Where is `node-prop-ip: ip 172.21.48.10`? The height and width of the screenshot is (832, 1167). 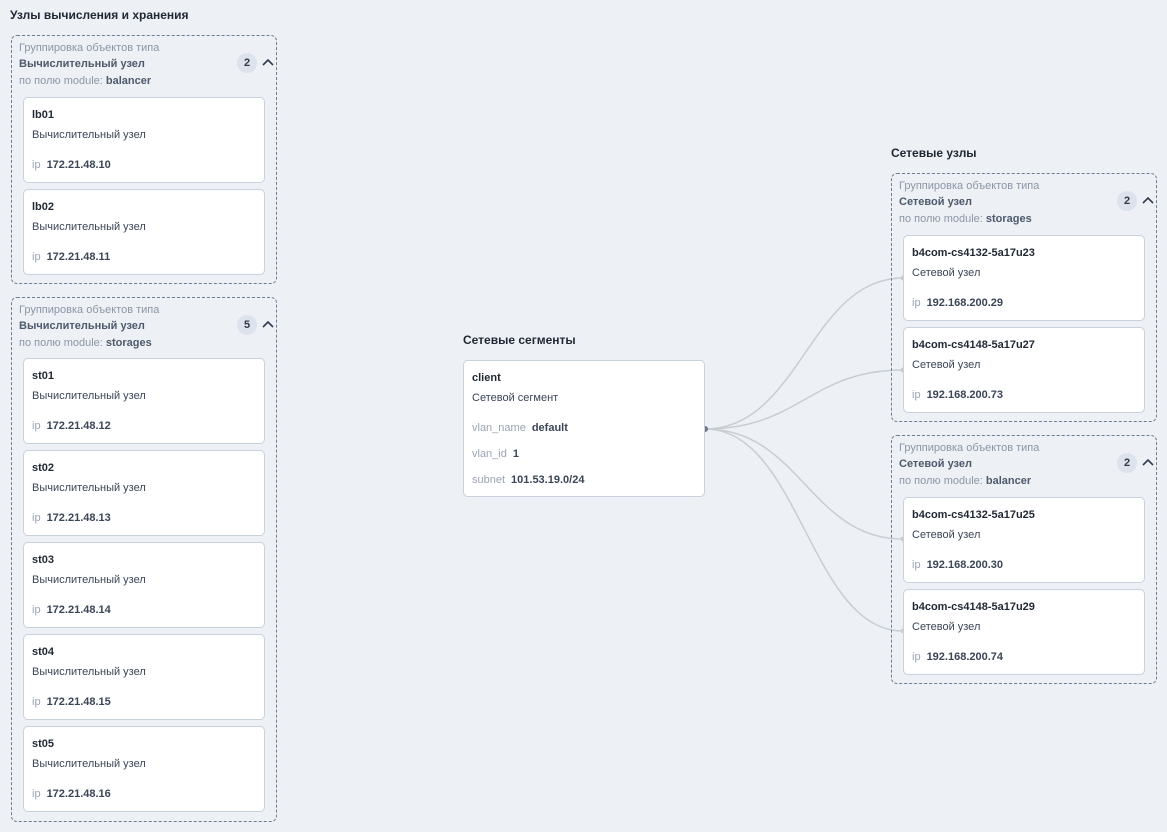 node-prop-ip: ip 172.21.48.10 is located at coordinates (71, 165).